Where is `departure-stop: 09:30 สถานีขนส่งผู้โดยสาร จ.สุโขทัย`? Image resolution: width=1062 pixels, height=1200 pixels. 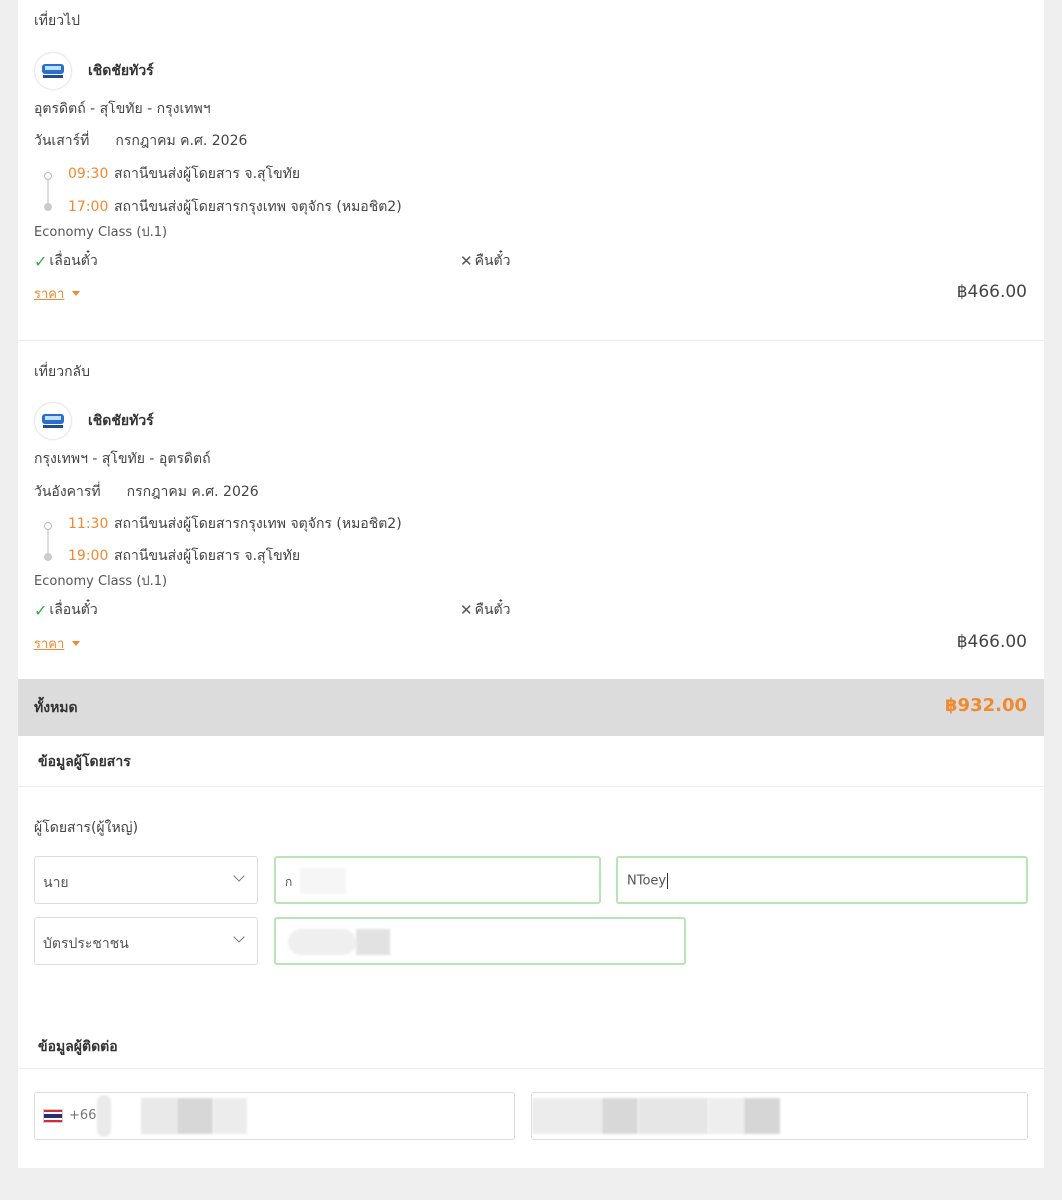 departure-stop: 09:30 สถานีขนส่งผู้โดยสาร จ.สุโขทัย is located at coordinates (184, 174).